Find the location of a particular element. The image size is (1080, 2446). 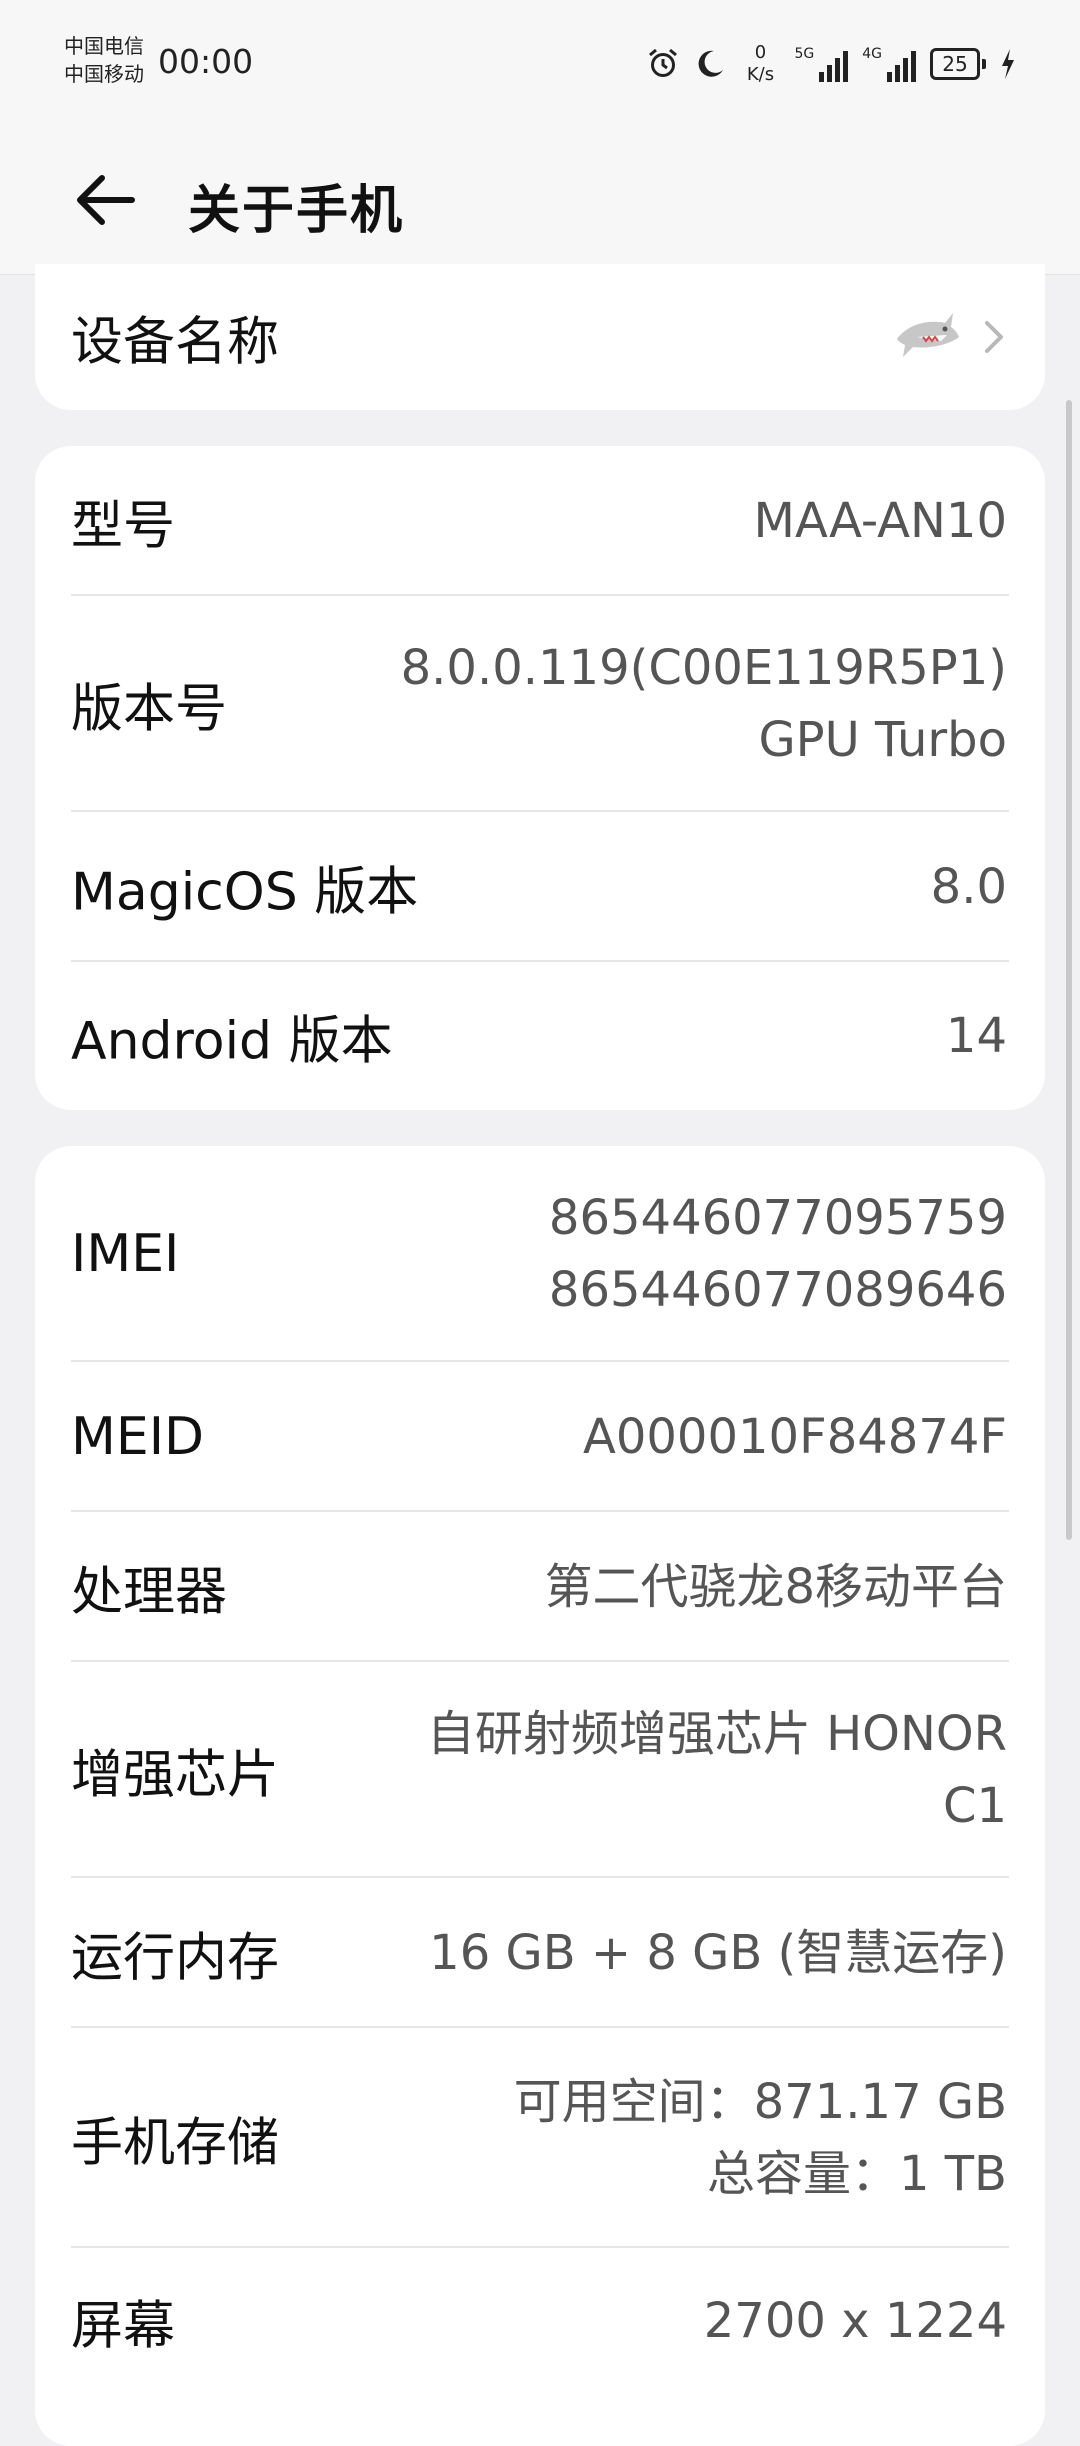

imei-value: 865446077095759 865446077089646 is located at coordinates (778, 1254).